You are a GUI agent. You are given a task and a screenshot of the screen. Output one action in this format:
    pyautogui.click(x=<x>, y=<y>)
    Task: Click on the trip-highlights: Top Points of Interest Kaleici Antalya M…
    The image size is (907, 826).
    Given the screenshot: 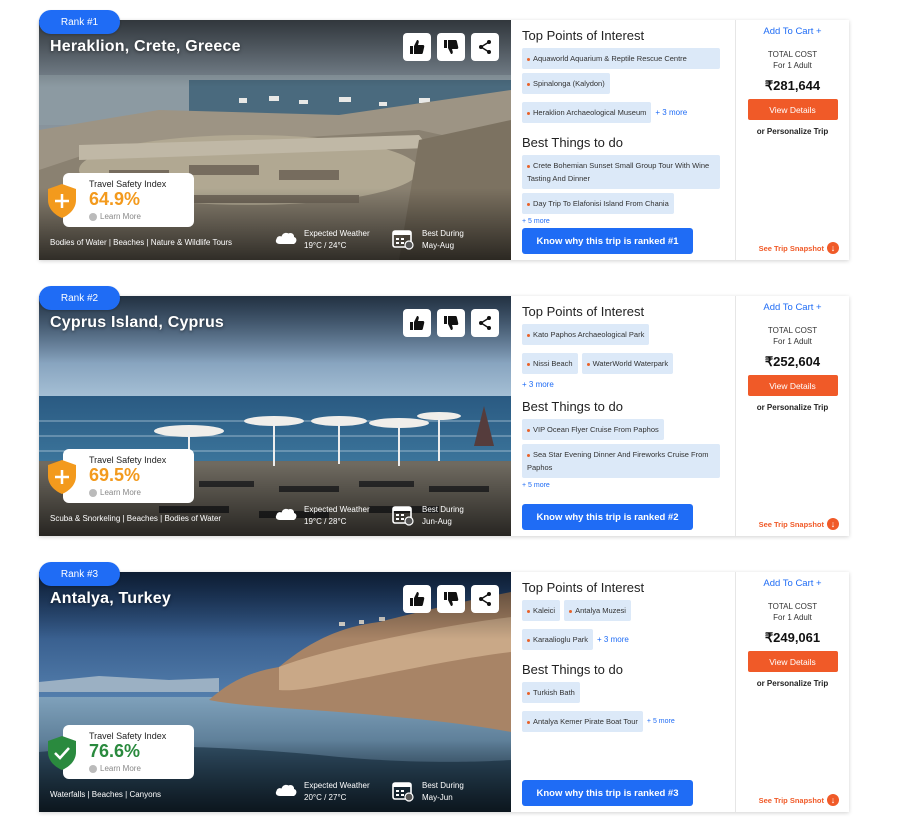 What is the action you would take?
    pyautogui.click(x=623, y=692)
    